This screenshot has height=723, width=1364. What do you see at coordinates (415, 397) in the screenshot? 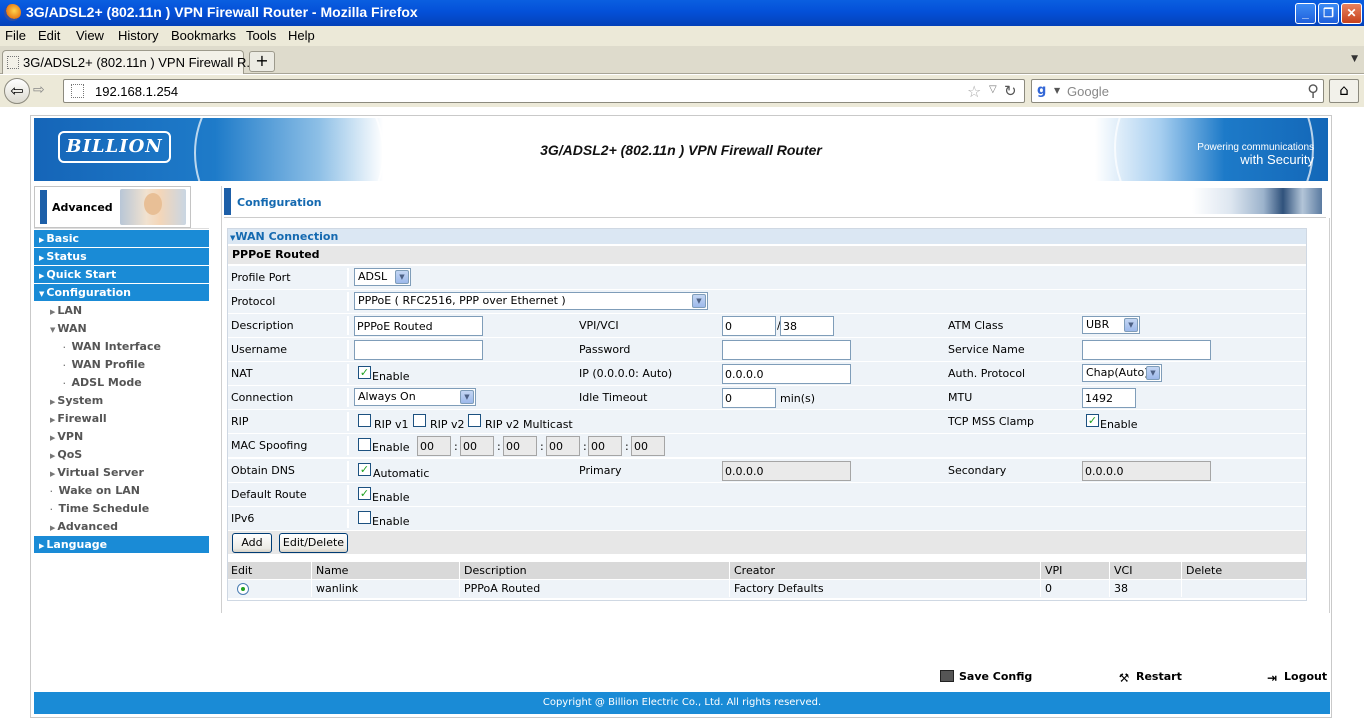
I see `connection-select: Always On ▼` at bounding box center [415, 397].